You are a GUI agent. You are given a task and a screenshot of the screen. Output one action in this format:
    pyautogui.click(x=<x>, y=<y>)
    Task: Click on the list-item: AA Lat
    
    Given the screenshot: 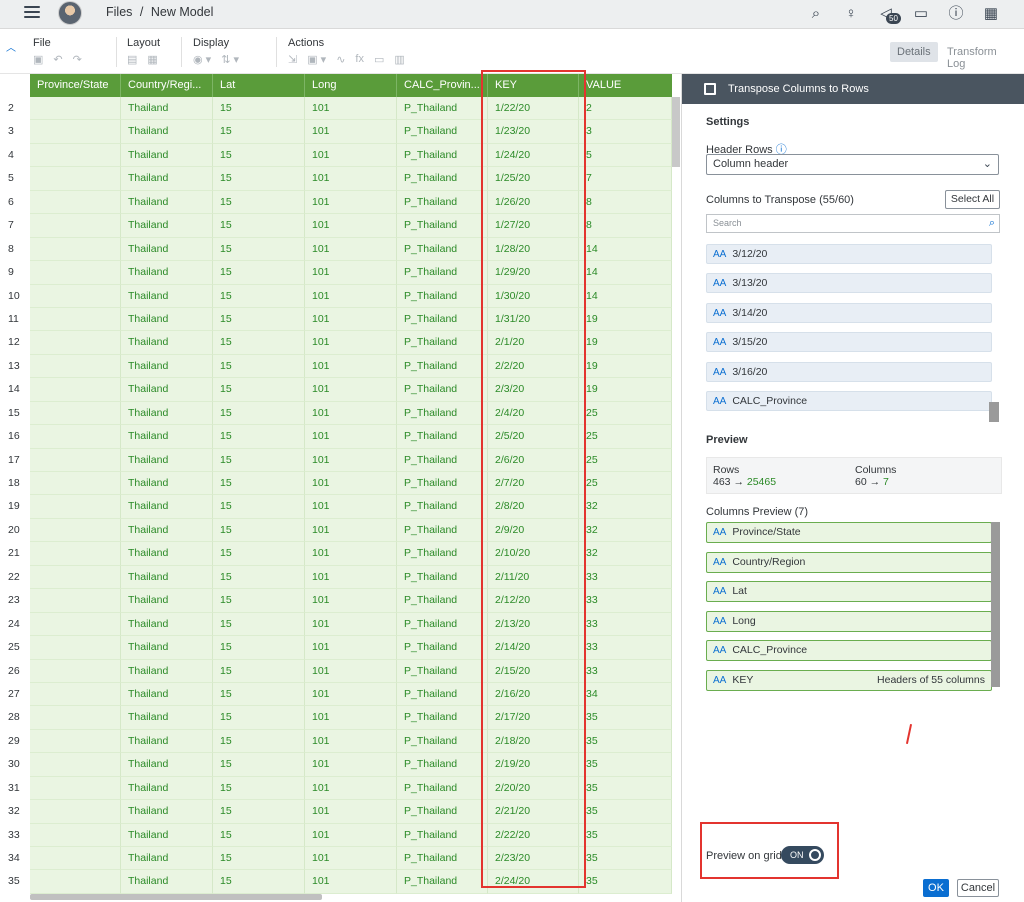 What is the action you would take?
    pyautogui.click(x=849, y=591)
    